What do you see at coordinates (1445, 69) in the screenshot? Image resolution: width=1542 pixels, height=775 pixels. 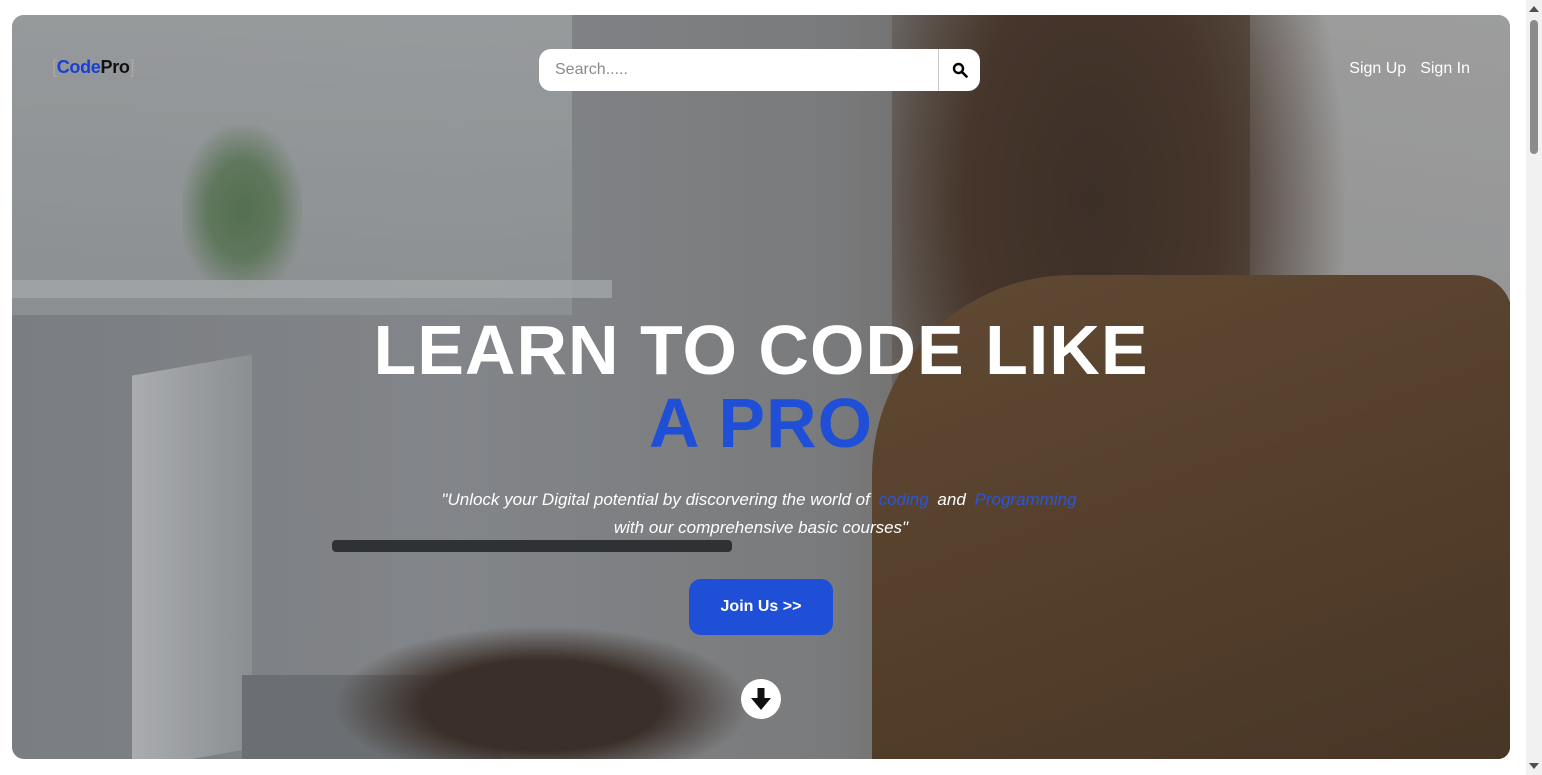 I see `sign-in-link: Sign In` at bounding box center [1445, 69].